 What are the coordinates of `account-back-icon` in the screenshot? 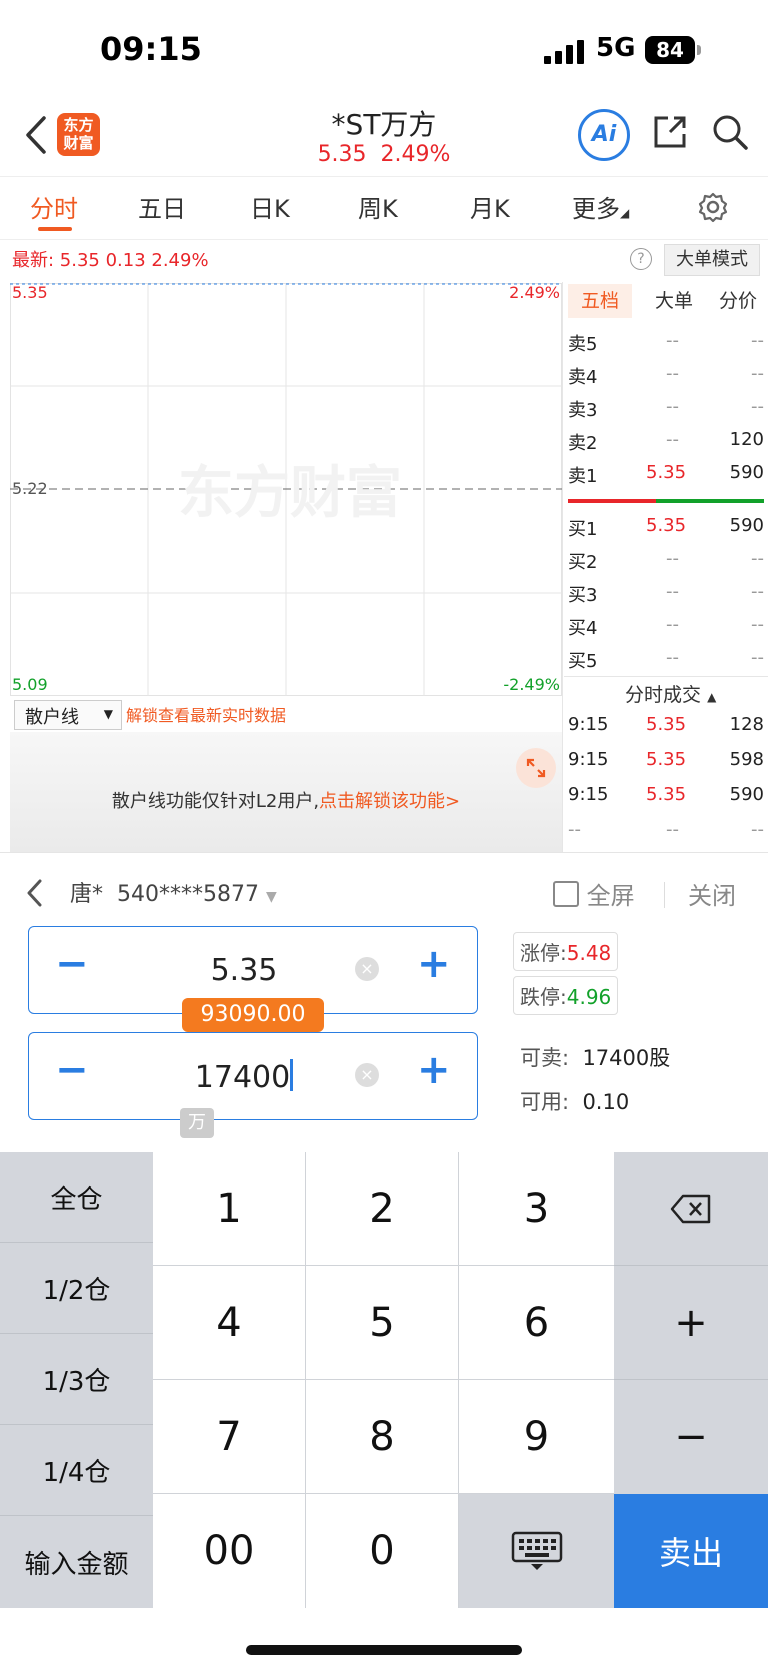 It's located at (35, 893).